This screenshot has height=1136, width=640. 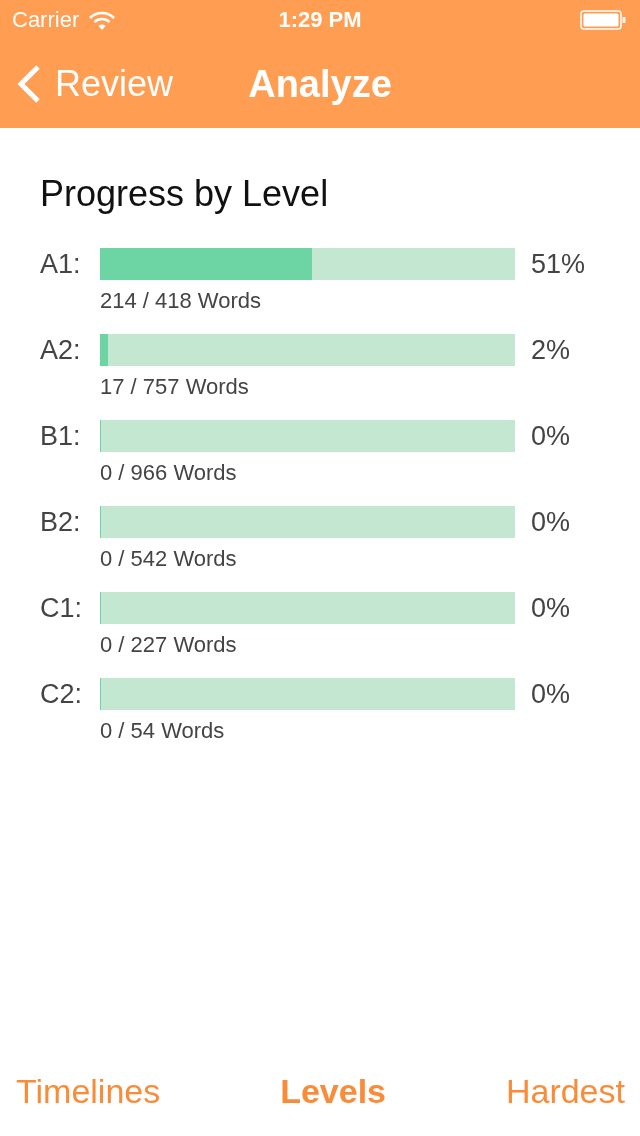 I want to click on carrier-name: Carrier, so click(x=46, y=20).